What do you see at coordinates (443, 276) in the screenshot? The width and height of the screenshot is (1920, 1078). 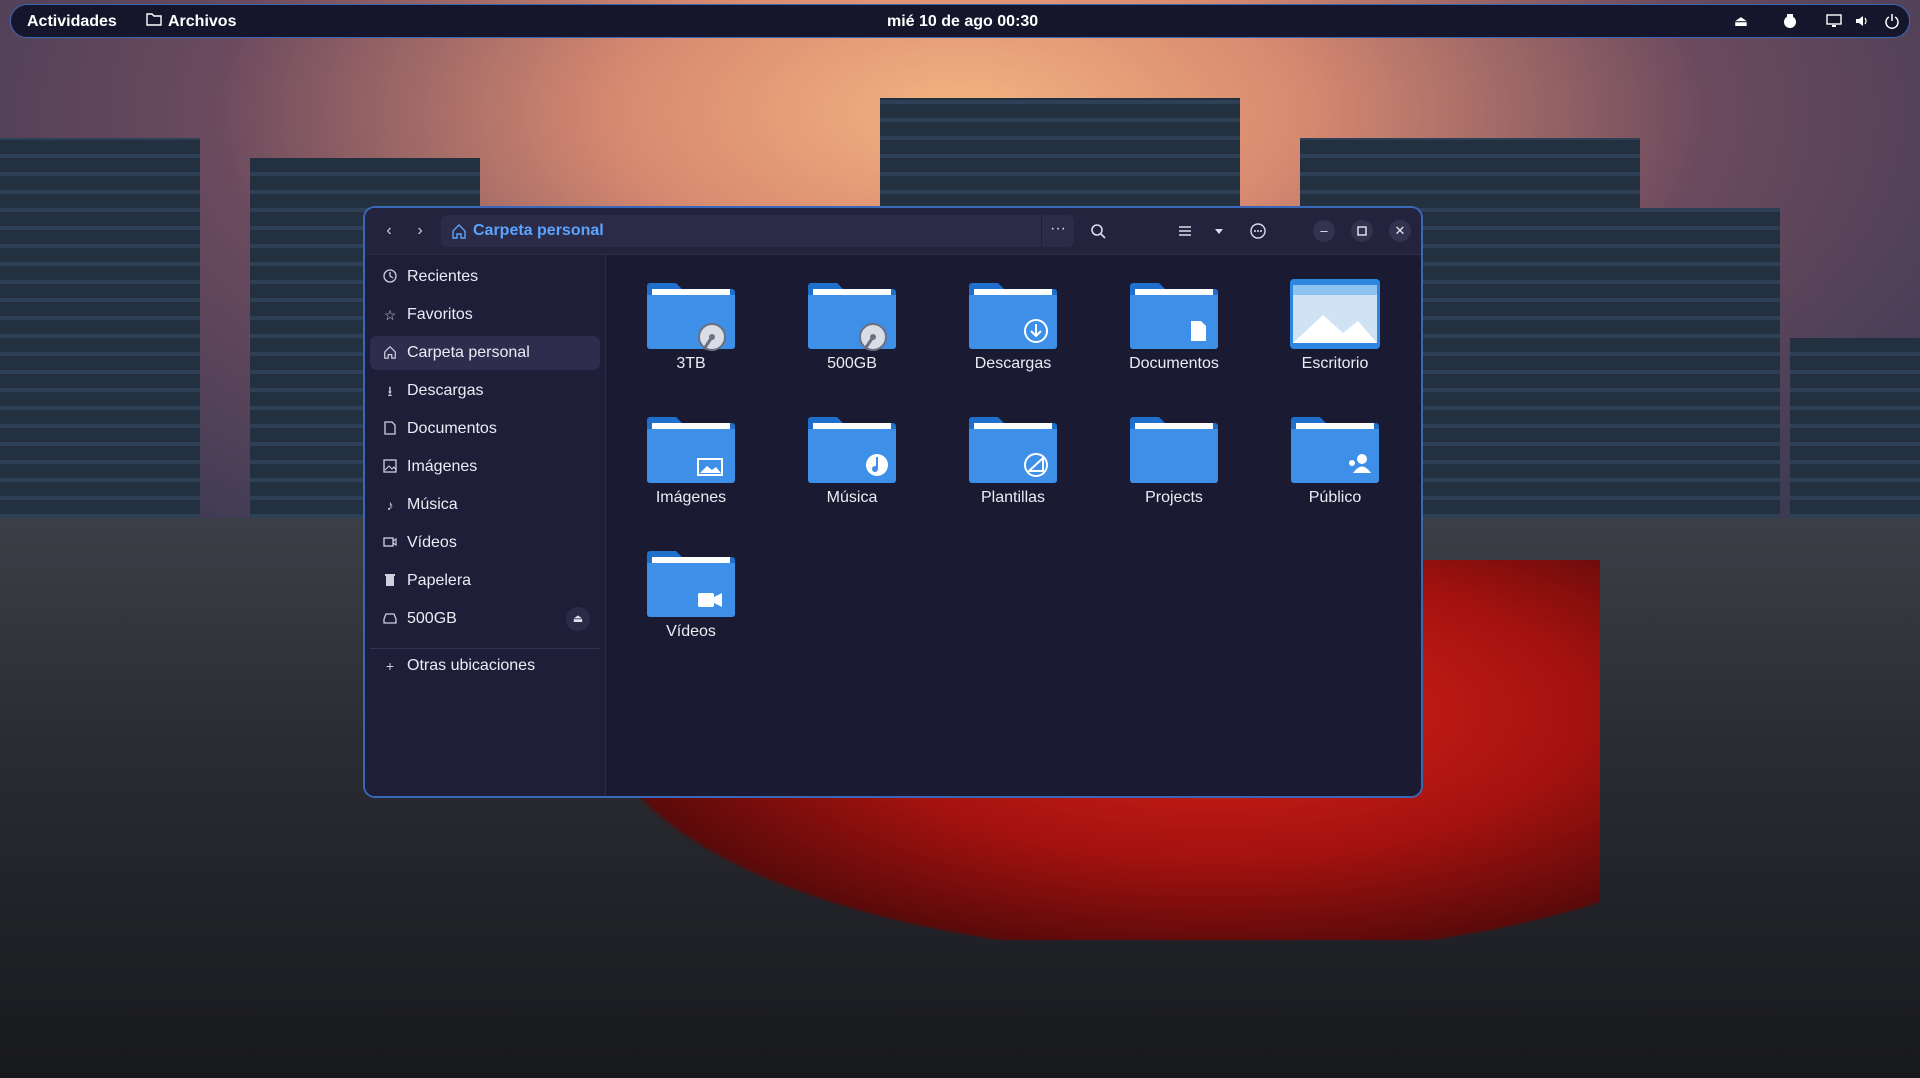 I see `sidebar-item-label: Recientes` at bounding box center [443, 276].